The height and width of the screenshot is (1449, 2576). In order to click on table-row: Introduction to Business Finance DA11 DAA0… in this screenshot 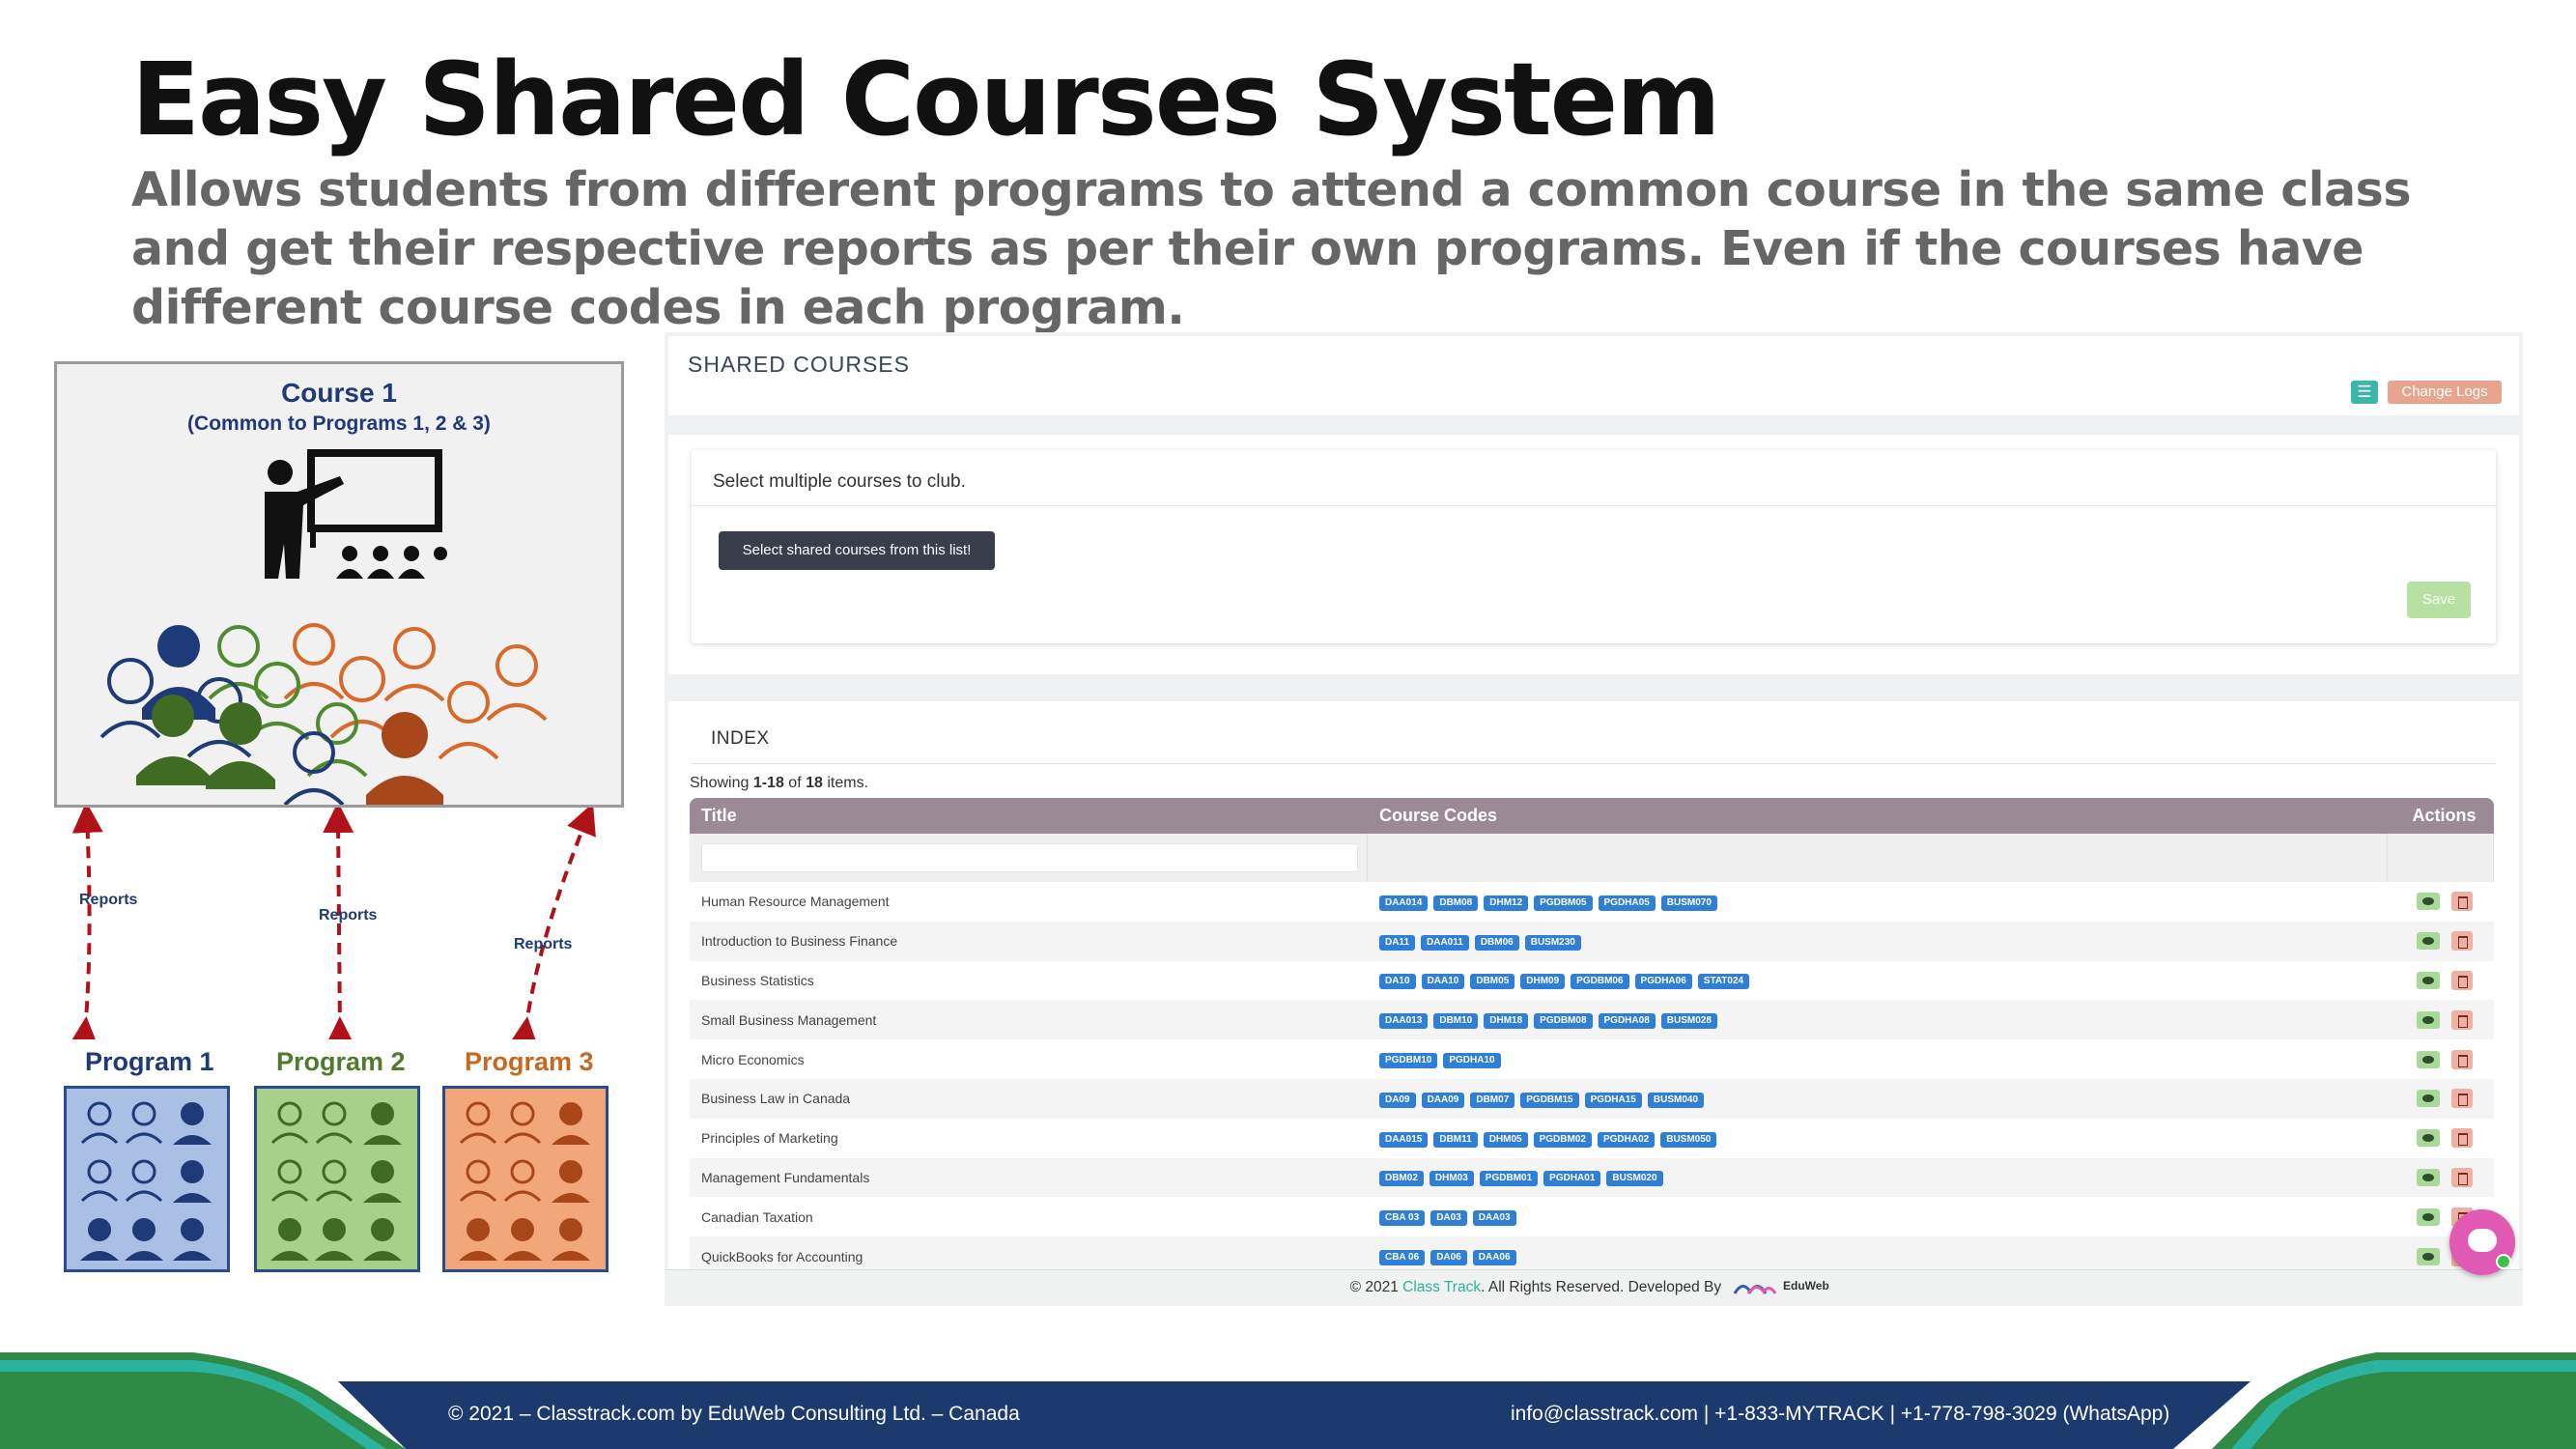, I will do `click(1592, 941)`.